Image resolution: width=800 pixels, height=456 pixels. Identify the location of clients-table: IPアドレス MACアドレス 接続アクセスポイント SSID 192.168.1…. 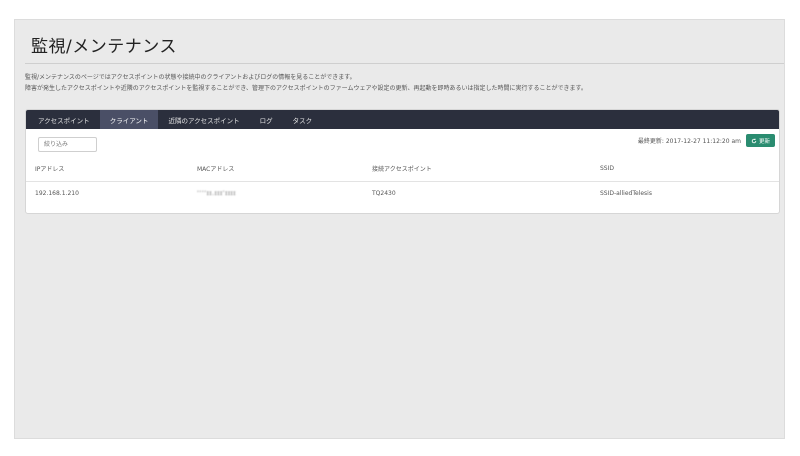
(402, 179).